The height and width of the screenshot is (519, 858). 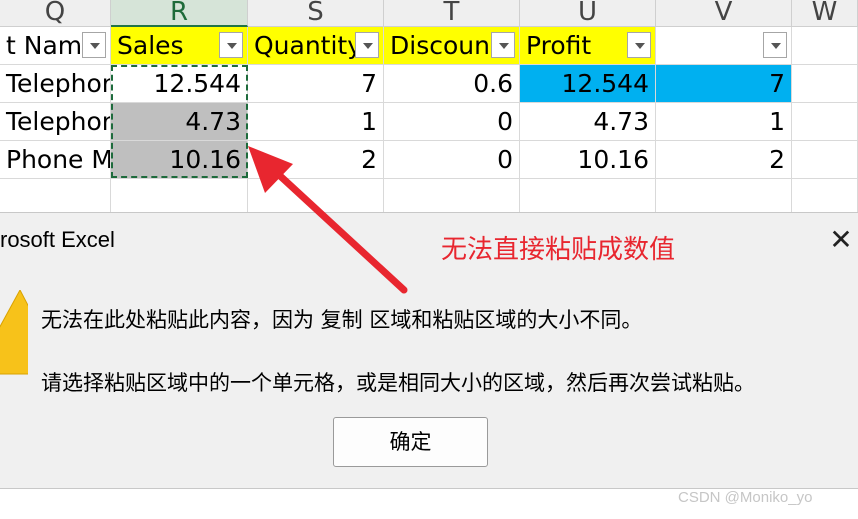 What do you see at coordinates (328, 220) in the screenshot?
I see `annotation-arrow-icon` at bounding box center [328, 220].